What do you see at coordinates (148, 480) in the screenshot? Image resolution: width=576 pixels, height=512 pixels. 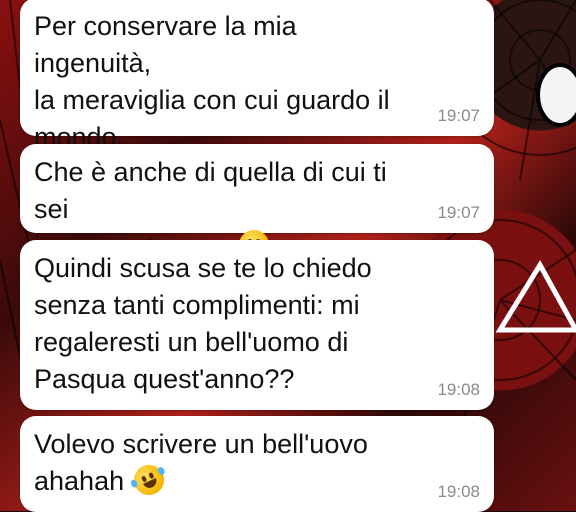 I see `rolling-on-floor-laughing-emoji` at bounding box center [148, 480].